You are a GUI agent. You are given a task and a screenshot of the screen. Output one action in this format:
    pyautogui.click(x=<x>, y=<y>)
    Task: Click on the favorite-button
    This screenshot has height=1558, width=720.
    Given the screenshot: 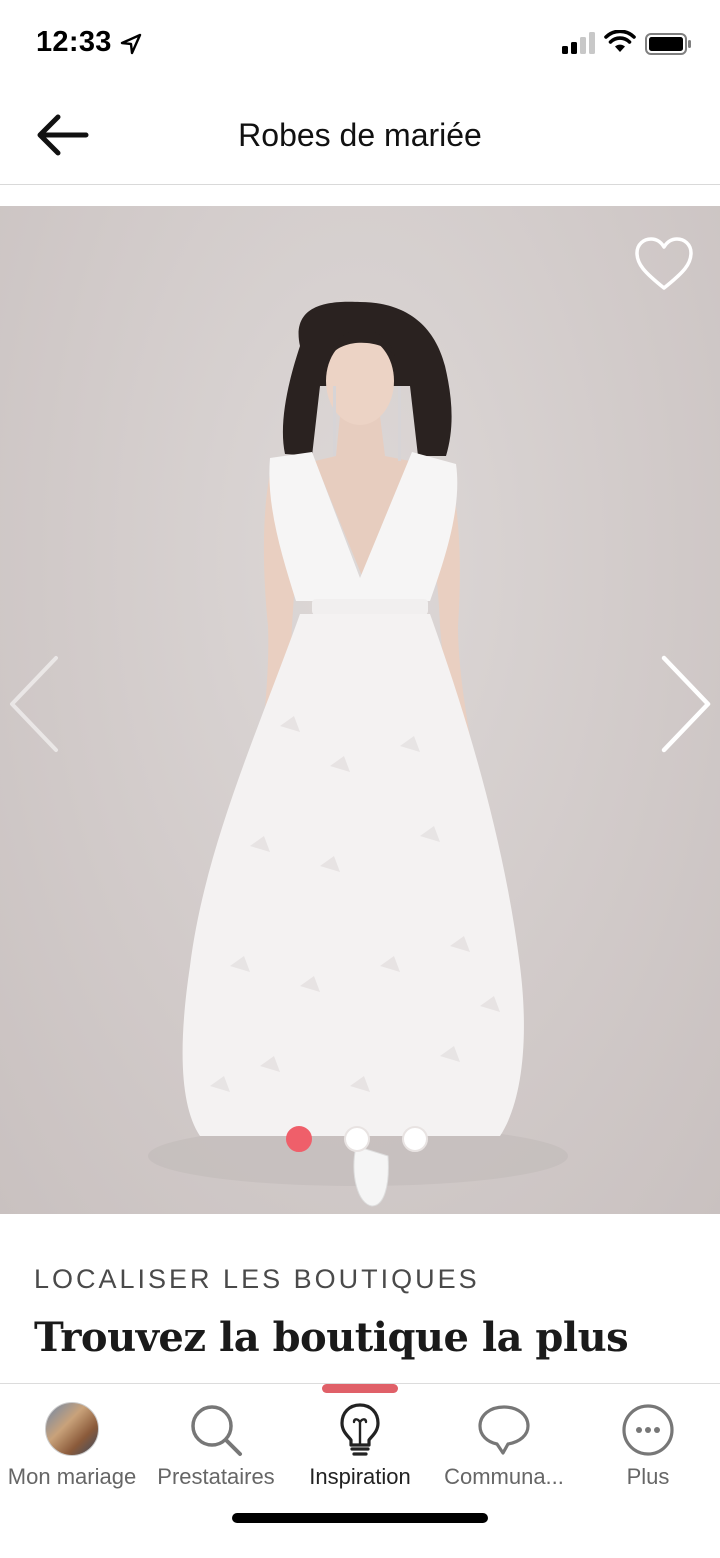 What is the action you would take?
    pyautogui.click(x=664, y=264)
    